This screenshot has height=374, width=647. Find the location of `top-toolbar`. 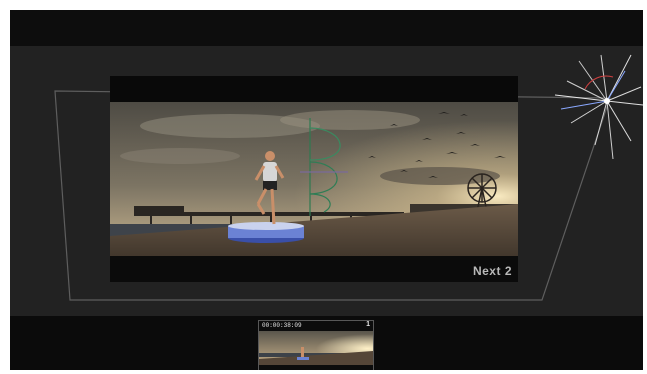

top-toolbar is located at coordinates (326, 28).